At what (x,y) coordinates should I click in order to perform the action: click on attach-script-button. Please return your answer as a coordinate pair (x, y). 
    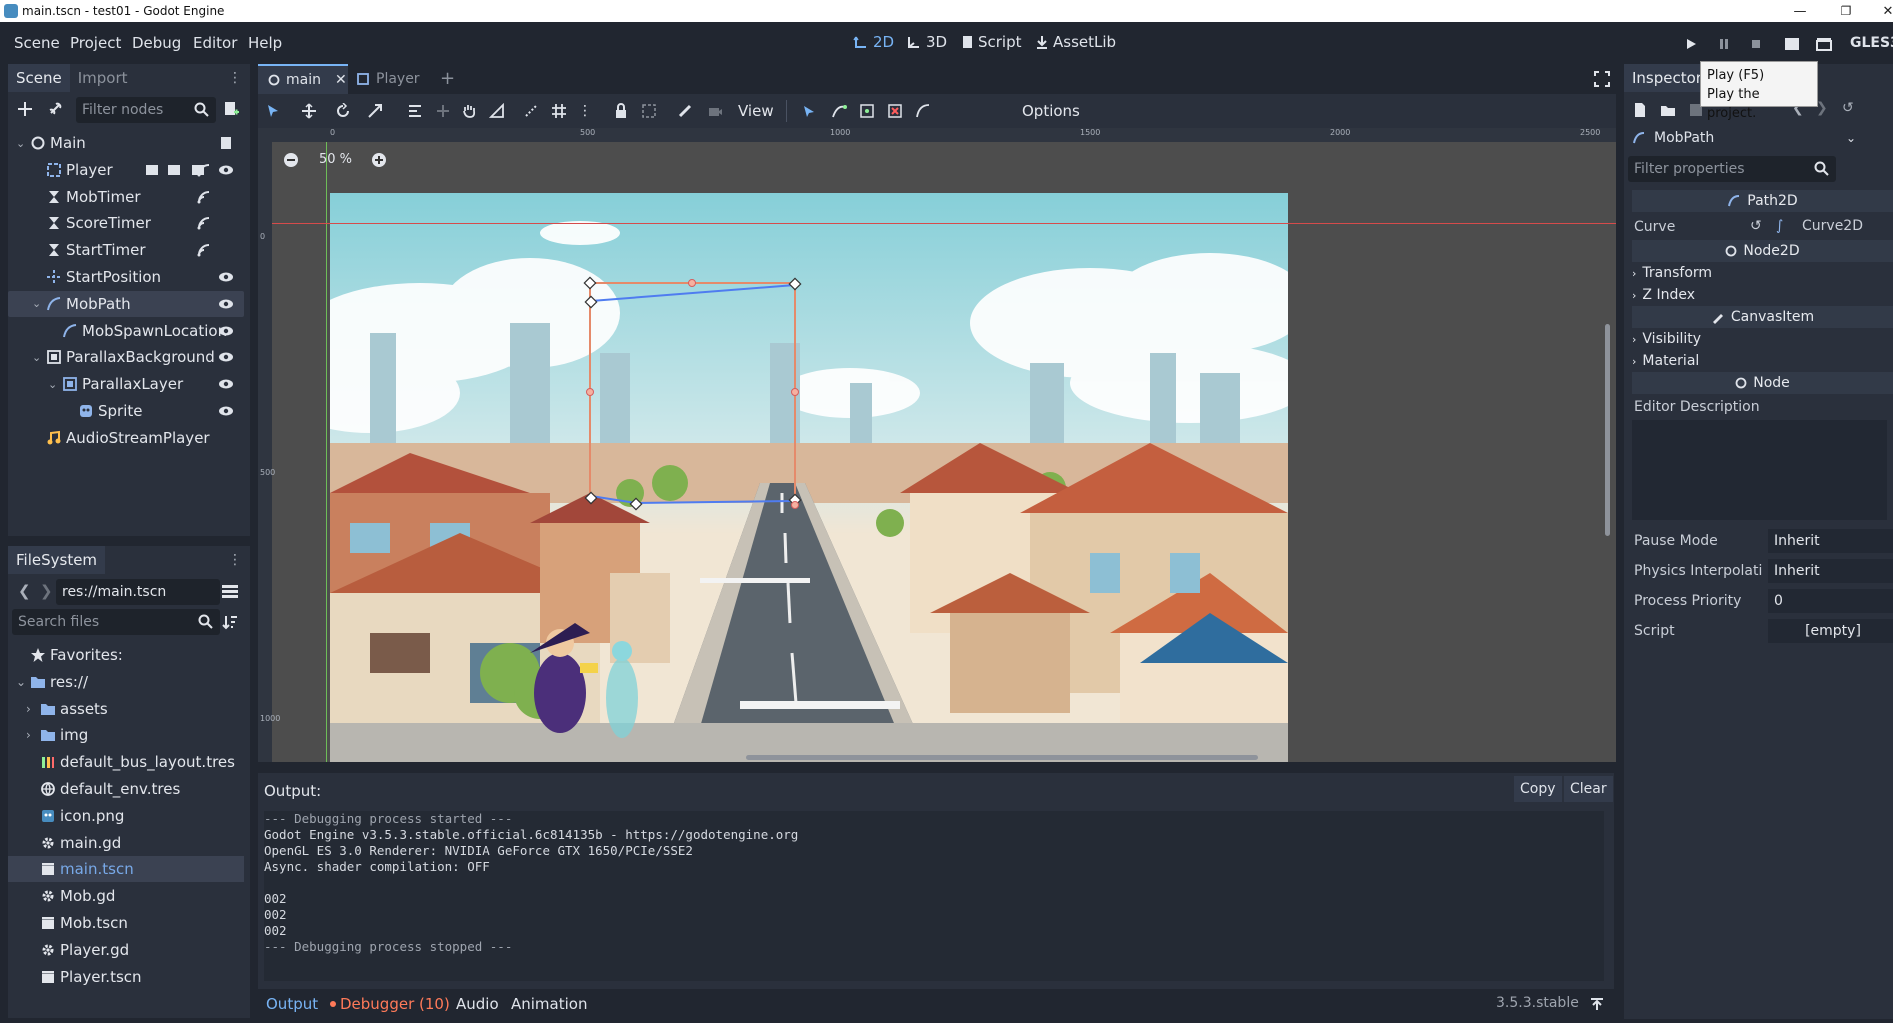
    Looking at the image, I should click on (231, 109).